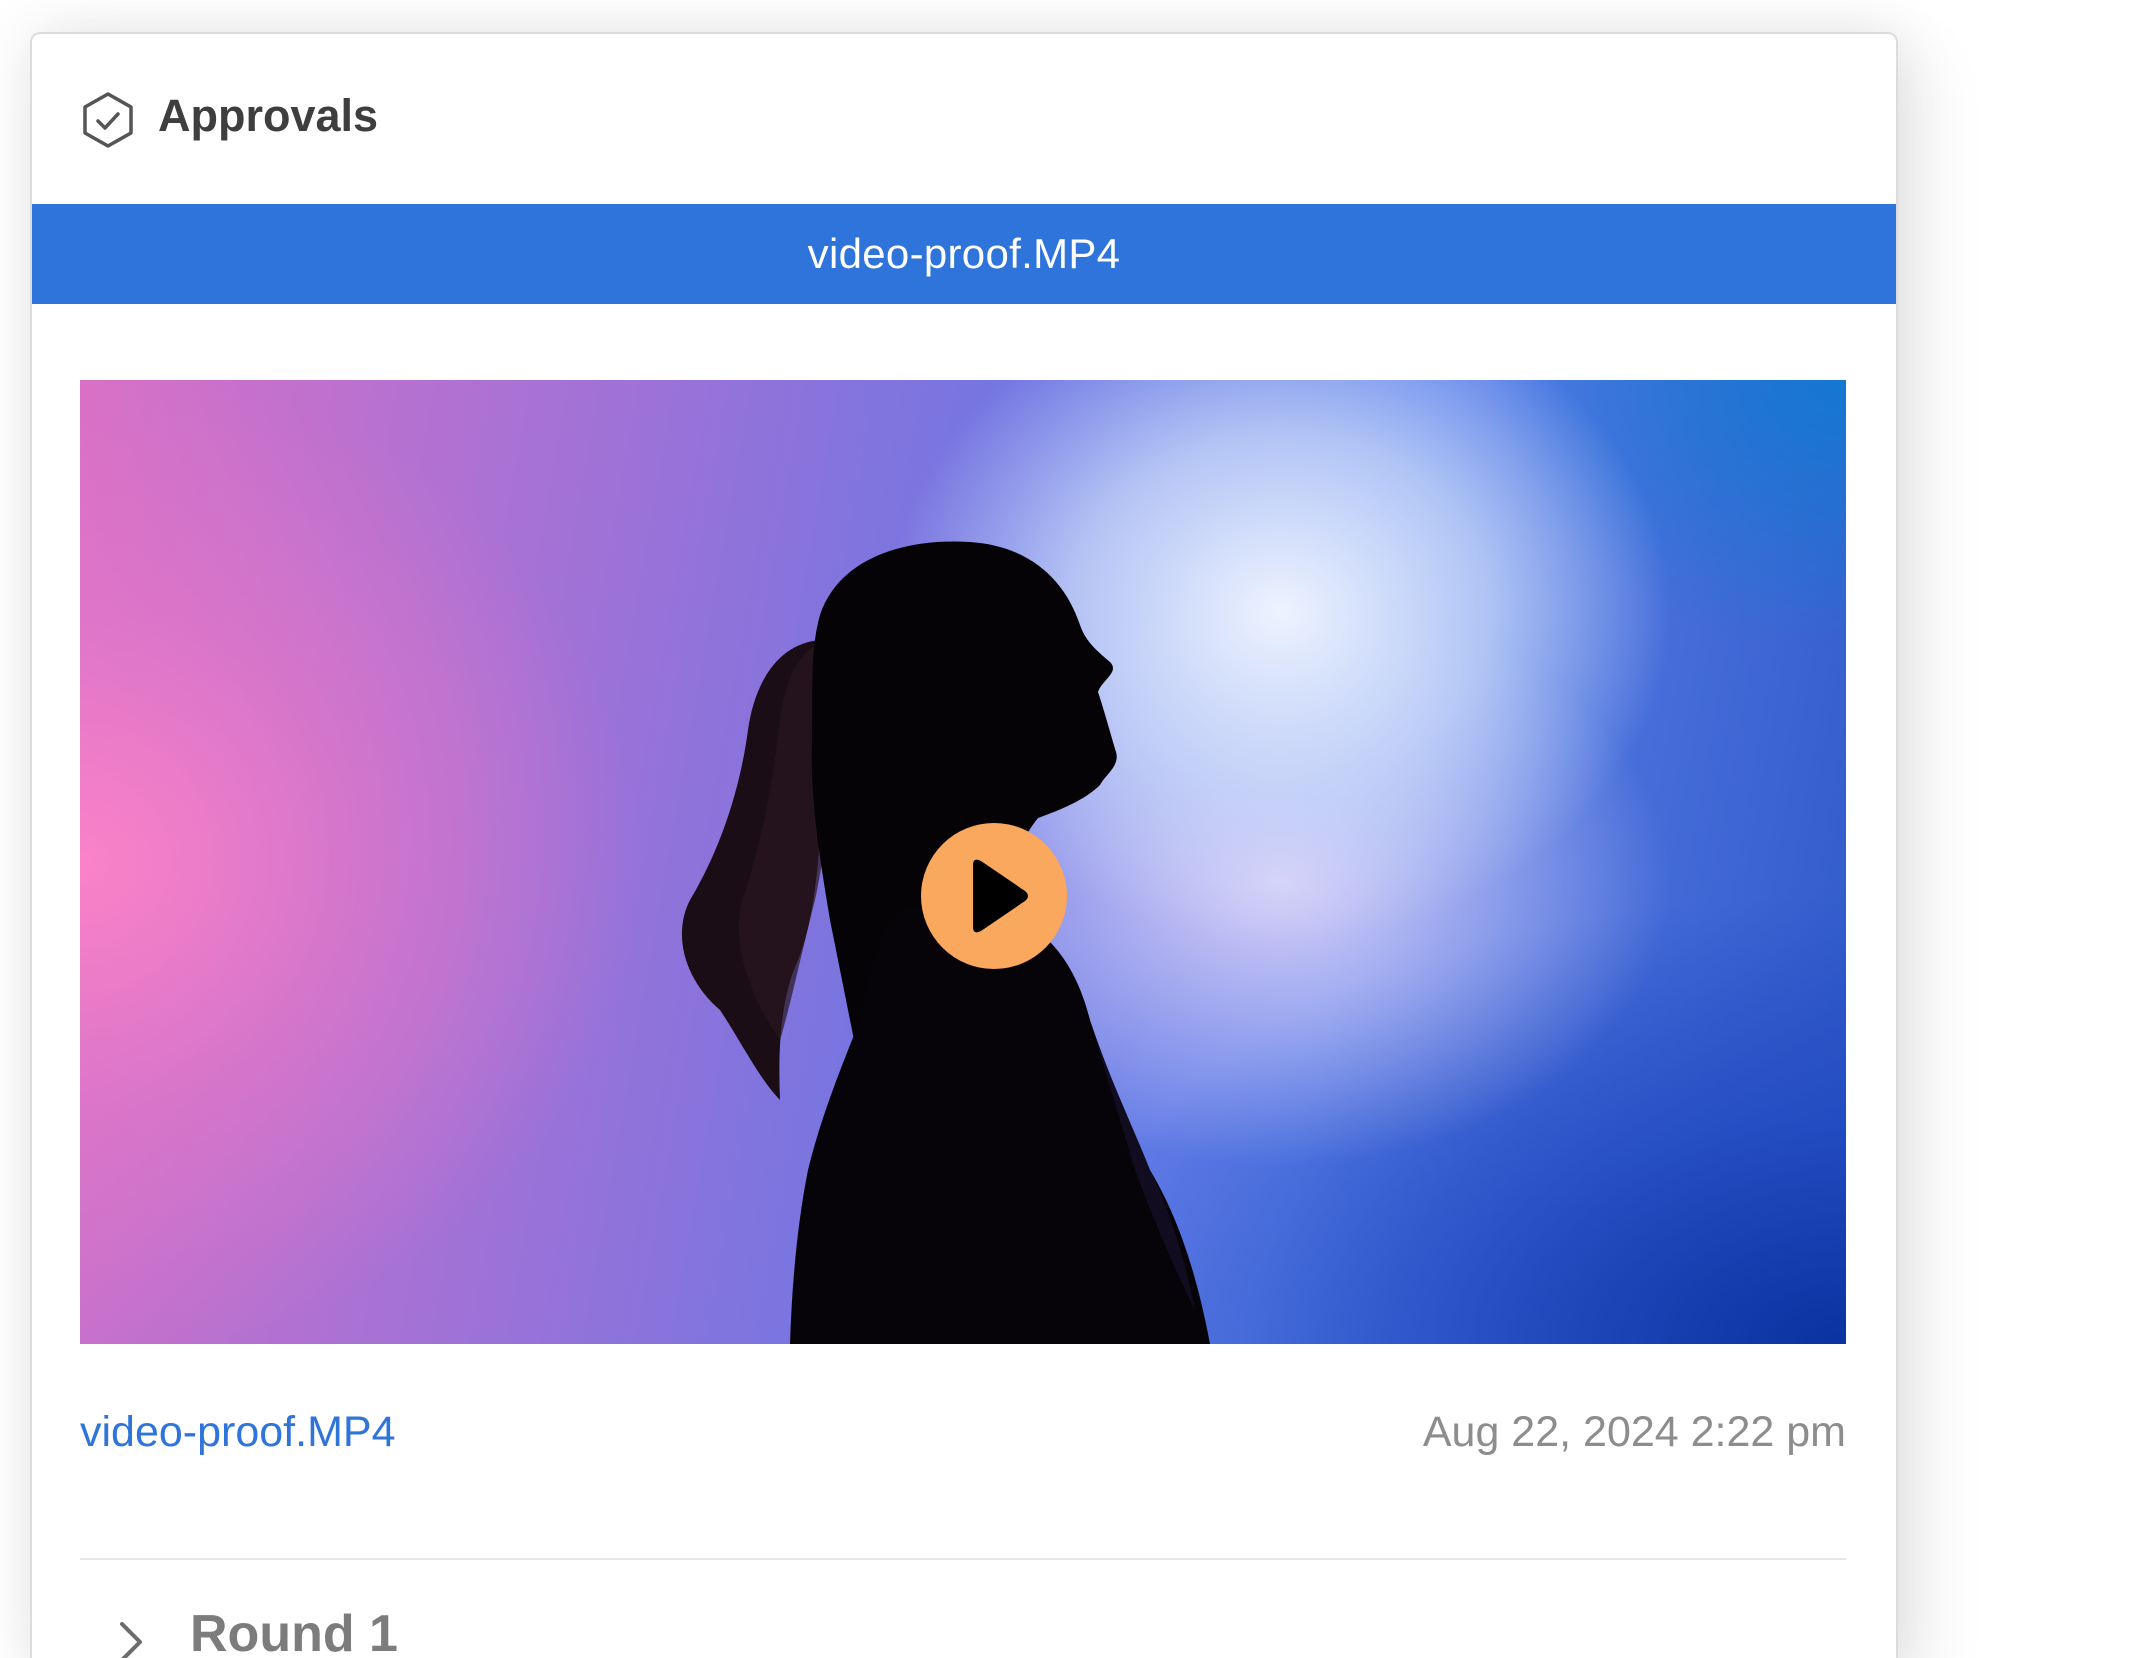  What do you see at coordinates (268, 115) in the screenshot?
I see `page-title: Approvals` at bounding box center [268, 115].